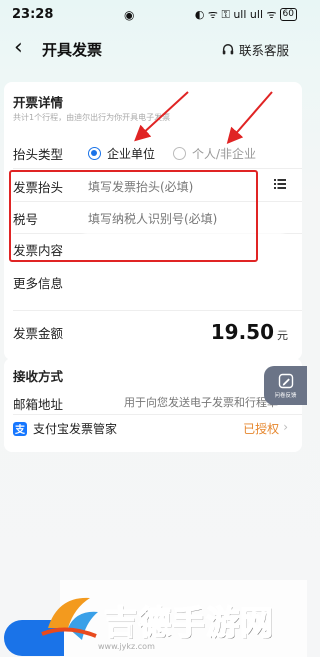  I want to click on watermark-url: www.jykz.com, so click(126, 646).